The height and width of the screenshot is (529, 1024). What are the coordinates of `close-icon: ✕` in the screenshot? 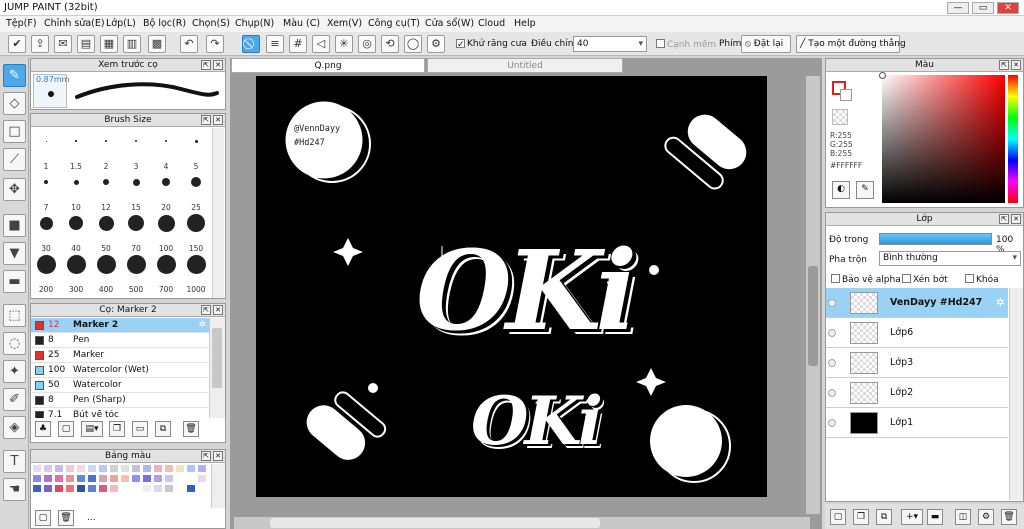 It's located at (218, 310).